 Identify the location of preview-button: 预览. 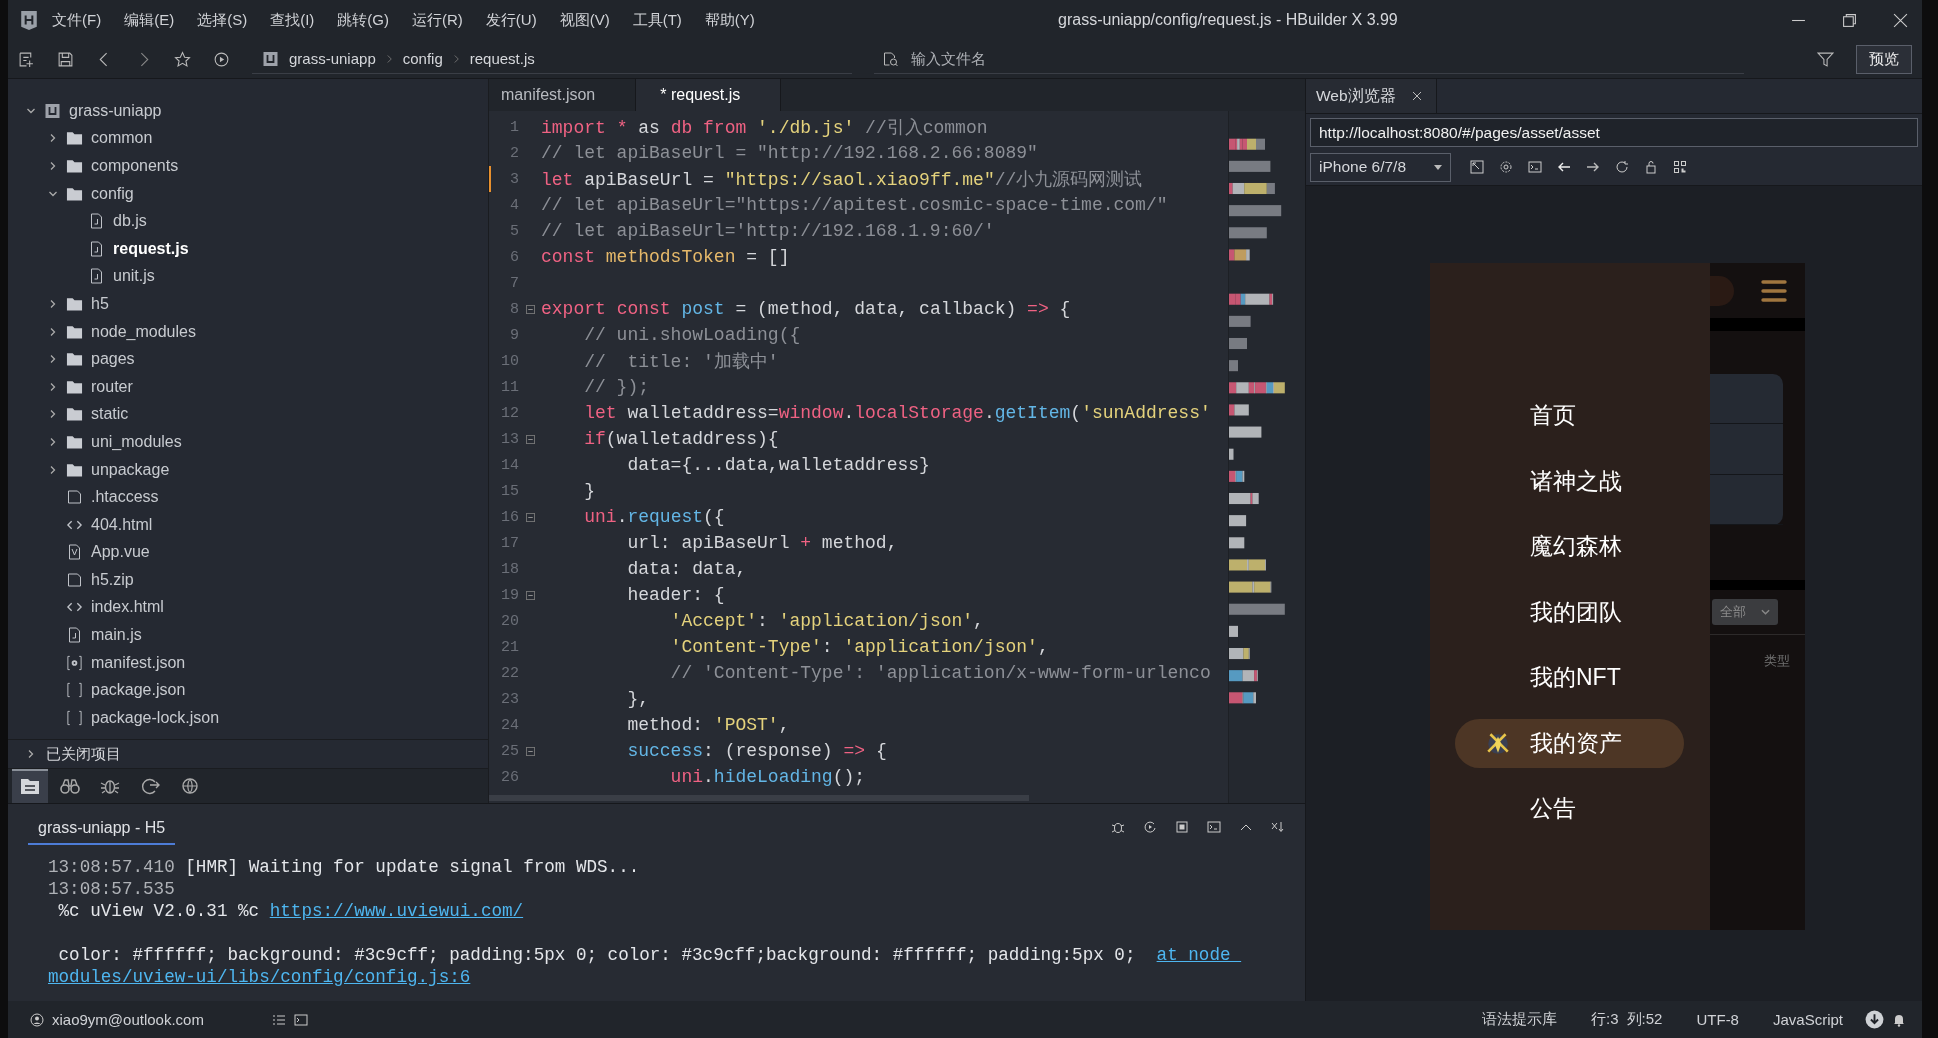
(1884, 59).